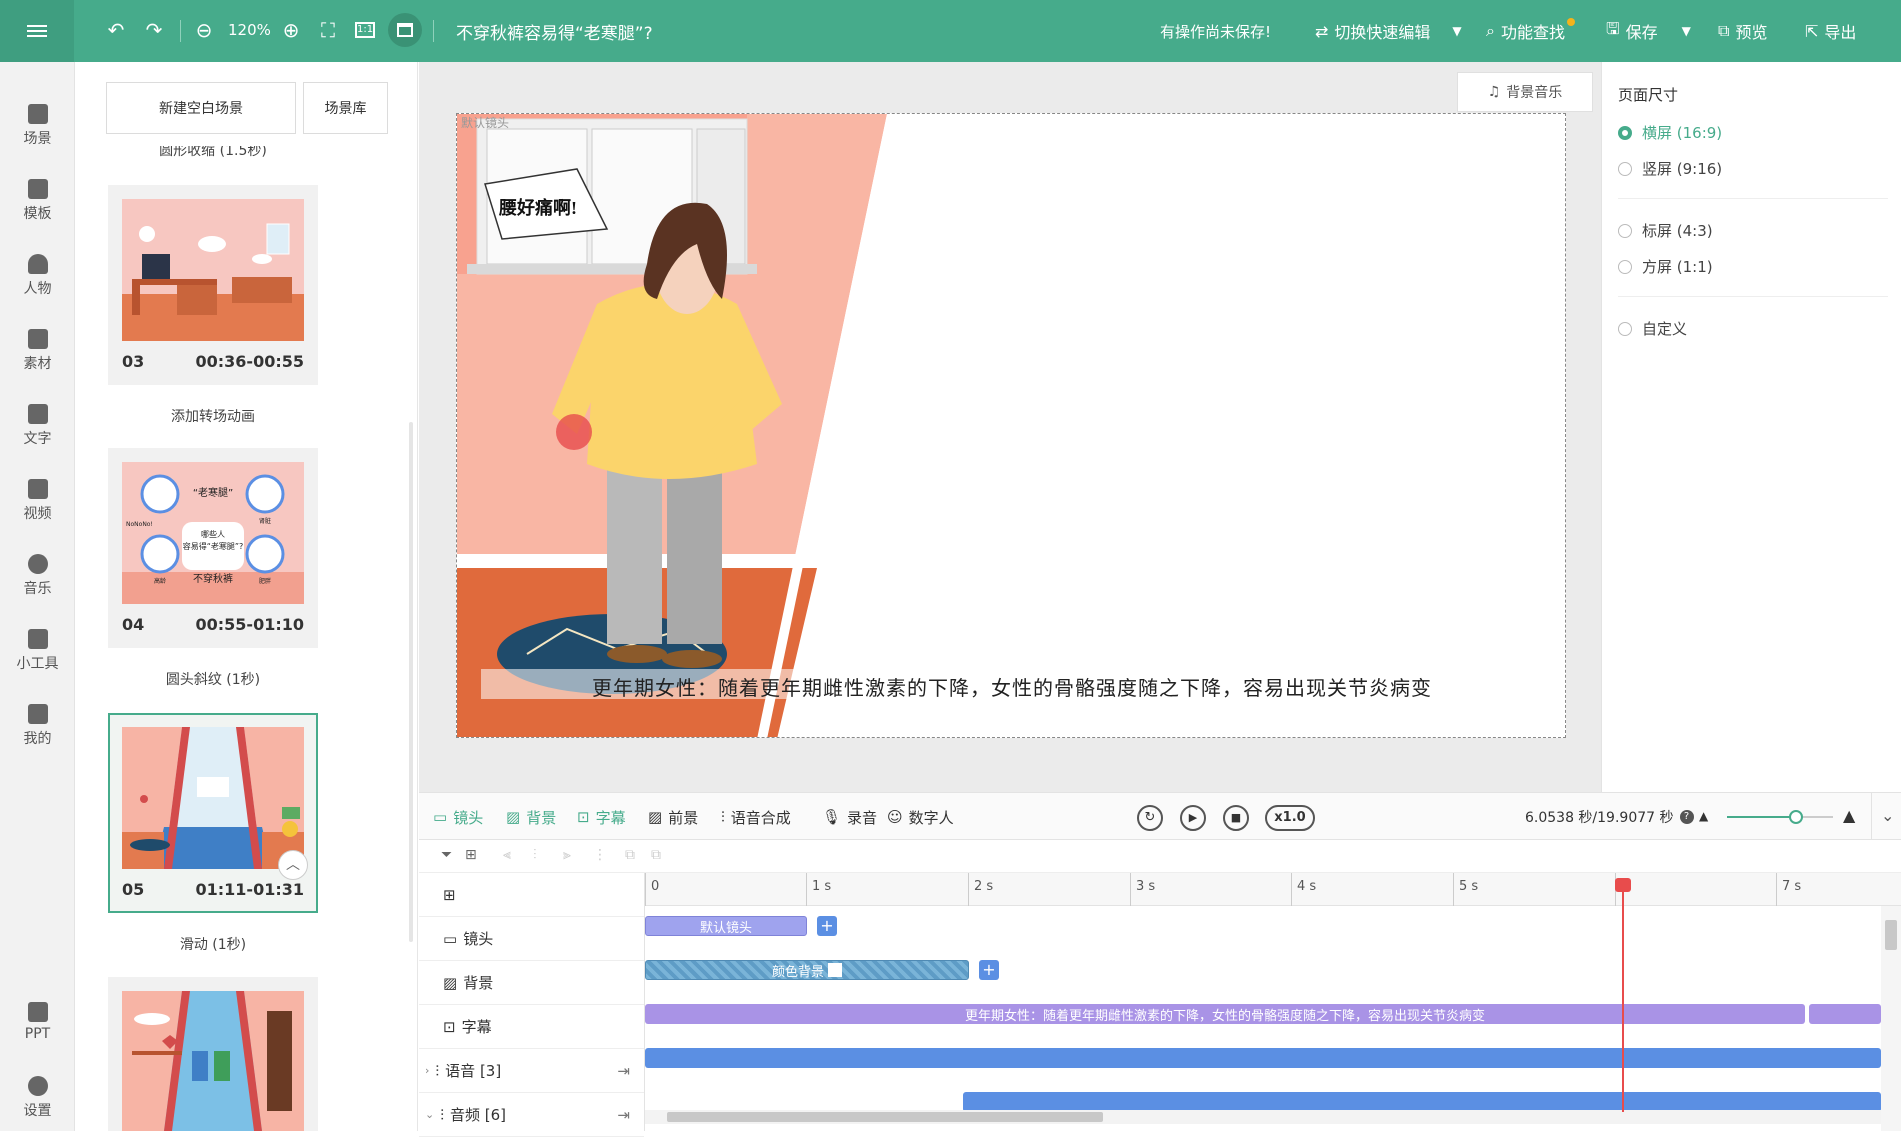 This screenshot has width=1901, height=1137. What do you see at coordinates (1648, 31) in the screenshot?
I see `save-button: 🖫 保存 ▼` at bounding box center [1648, 31].